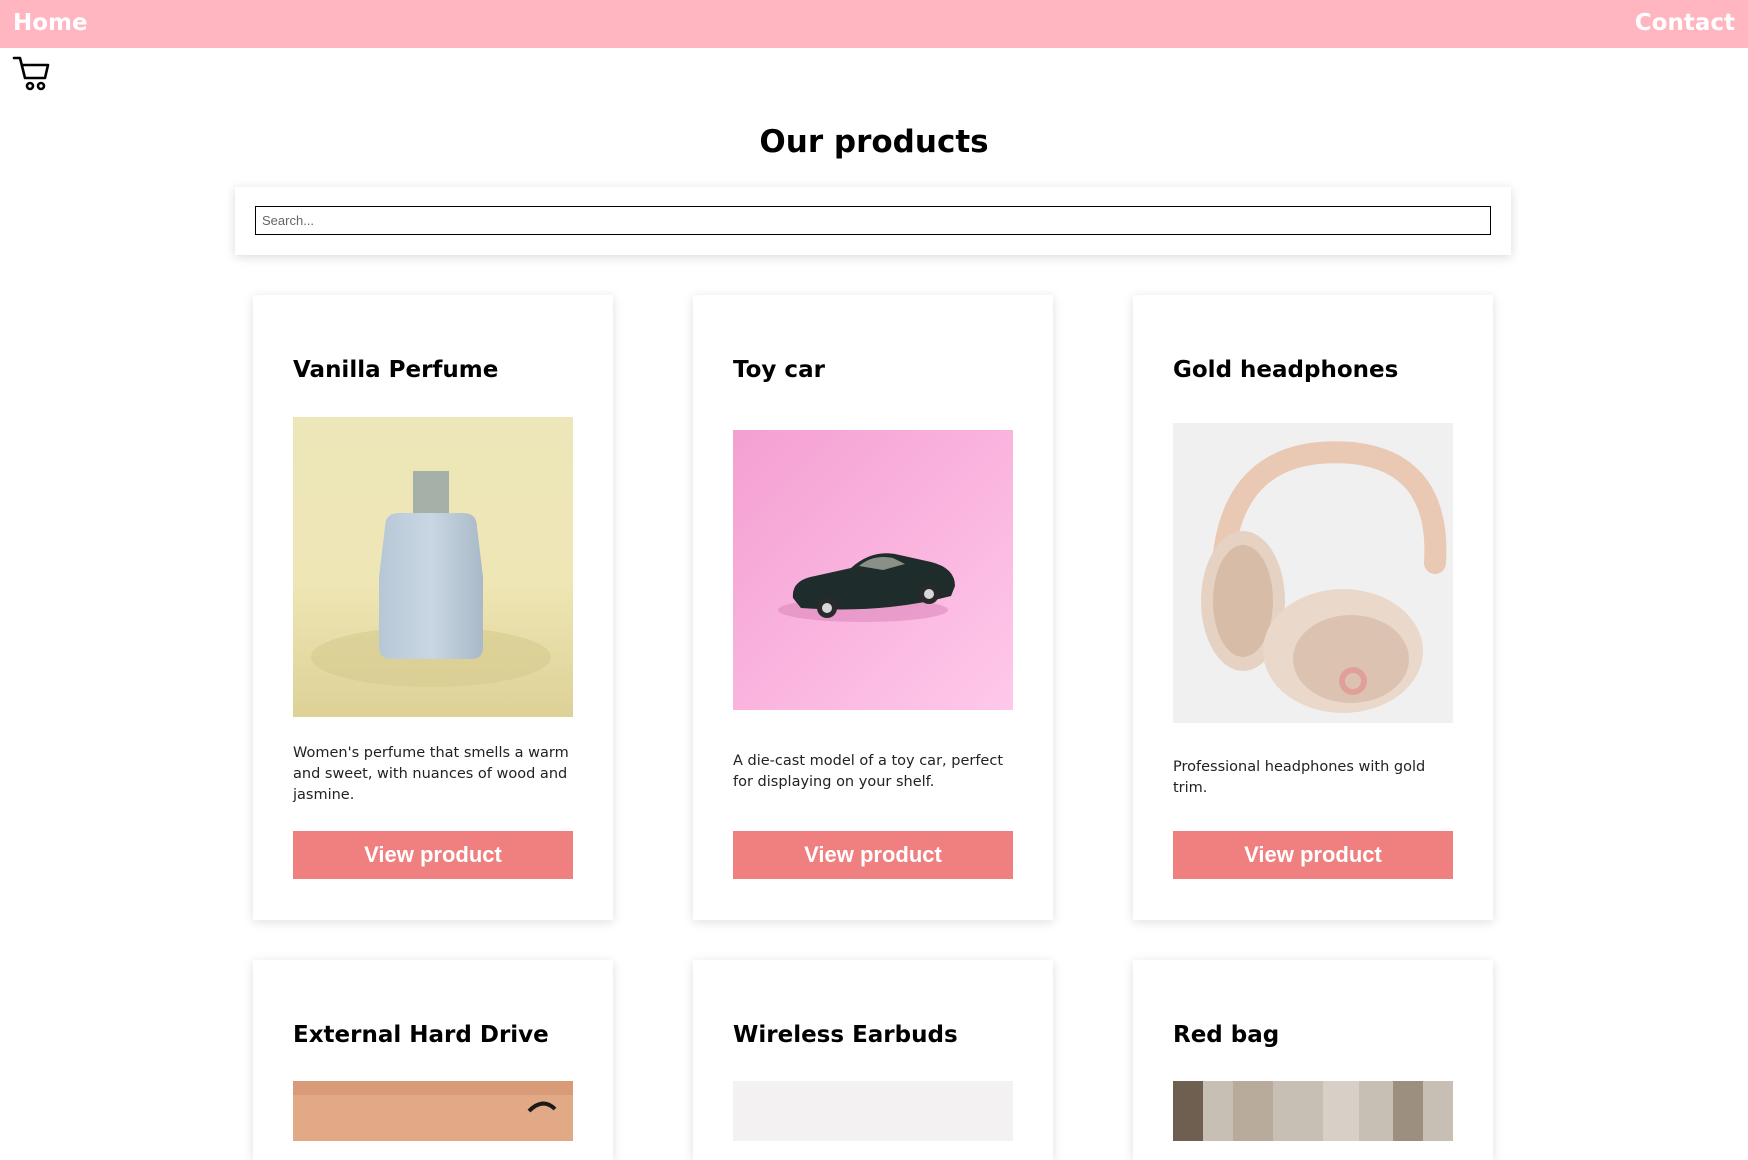  I want to click on product-card-red-bag: Red bag, so click(1313, 1060).